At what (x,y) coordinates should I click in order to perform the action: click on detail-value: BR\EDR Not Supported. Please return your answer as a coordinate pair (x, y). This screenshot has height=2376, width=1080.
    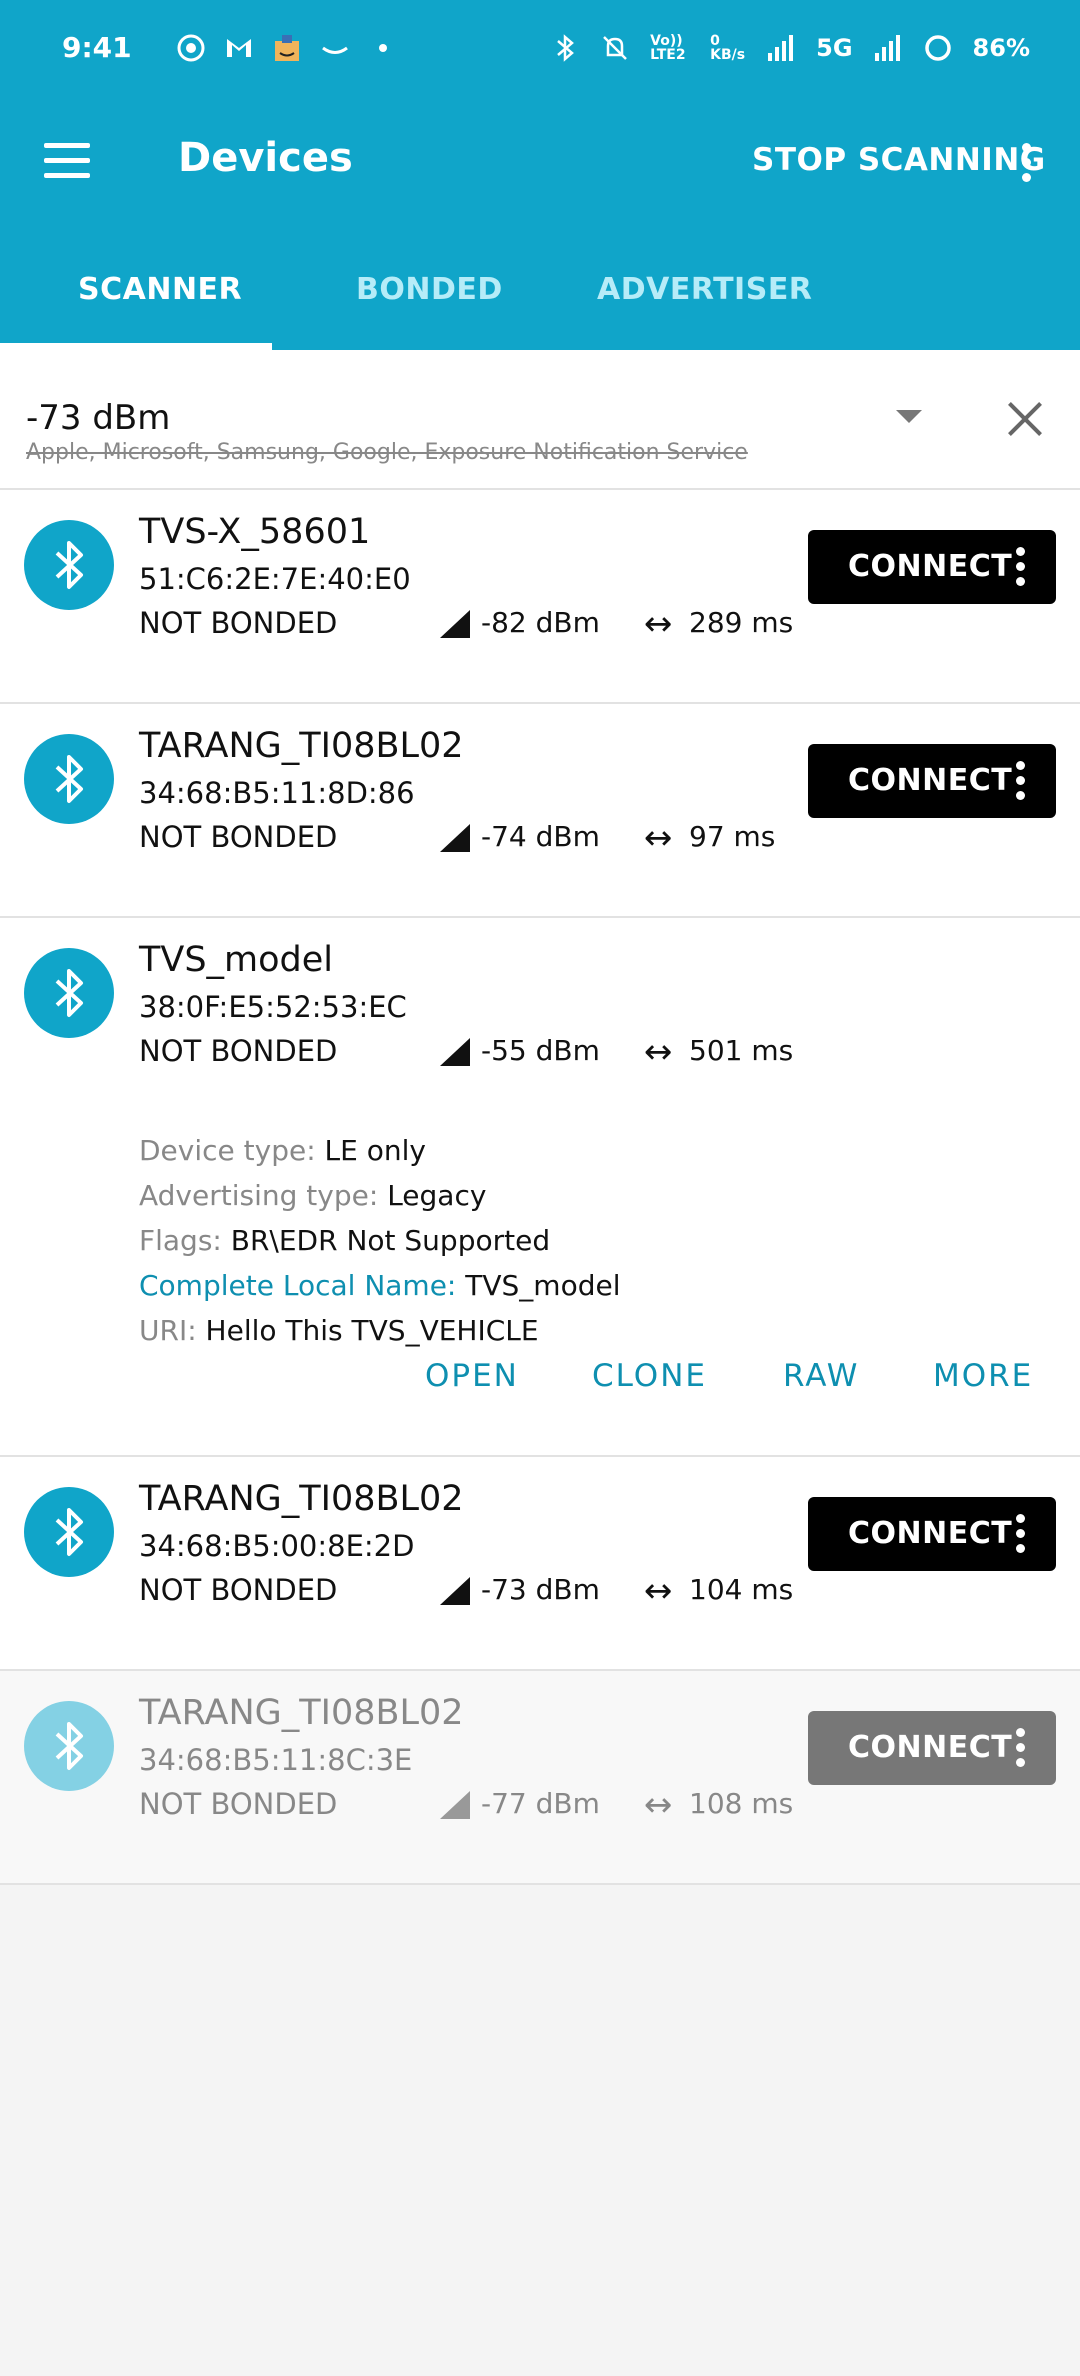
    Looking at the image, I should click on (390, 1240).